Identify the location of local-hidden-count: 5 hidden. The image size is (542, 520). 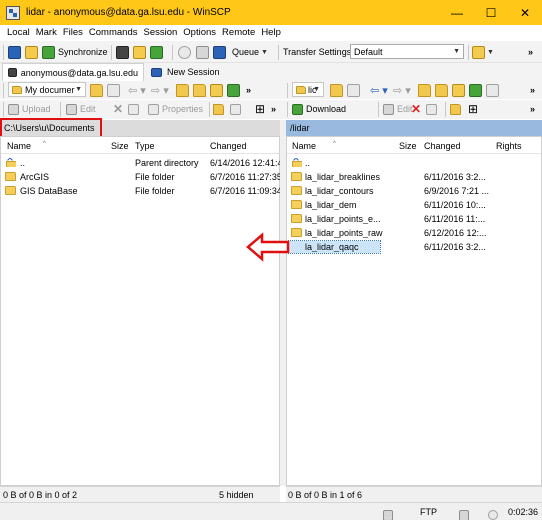
(236, 495).